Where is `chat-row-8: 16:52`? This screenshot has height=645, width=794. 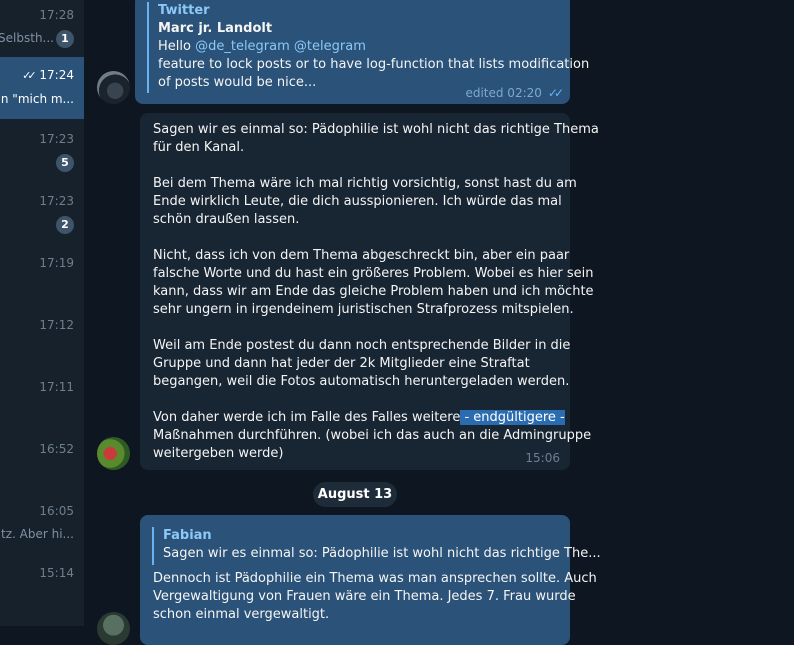
chat-row-8: 16:52 is located at coordinates (42, 465).